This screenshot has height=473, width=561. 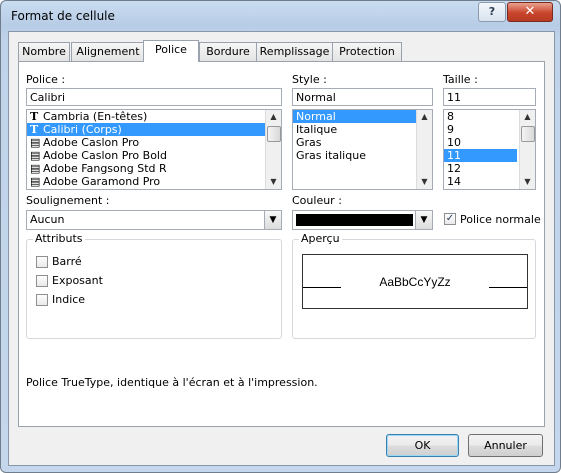 I want to click on tab-remplissage: Remplissage, so click(x=294, y=51).